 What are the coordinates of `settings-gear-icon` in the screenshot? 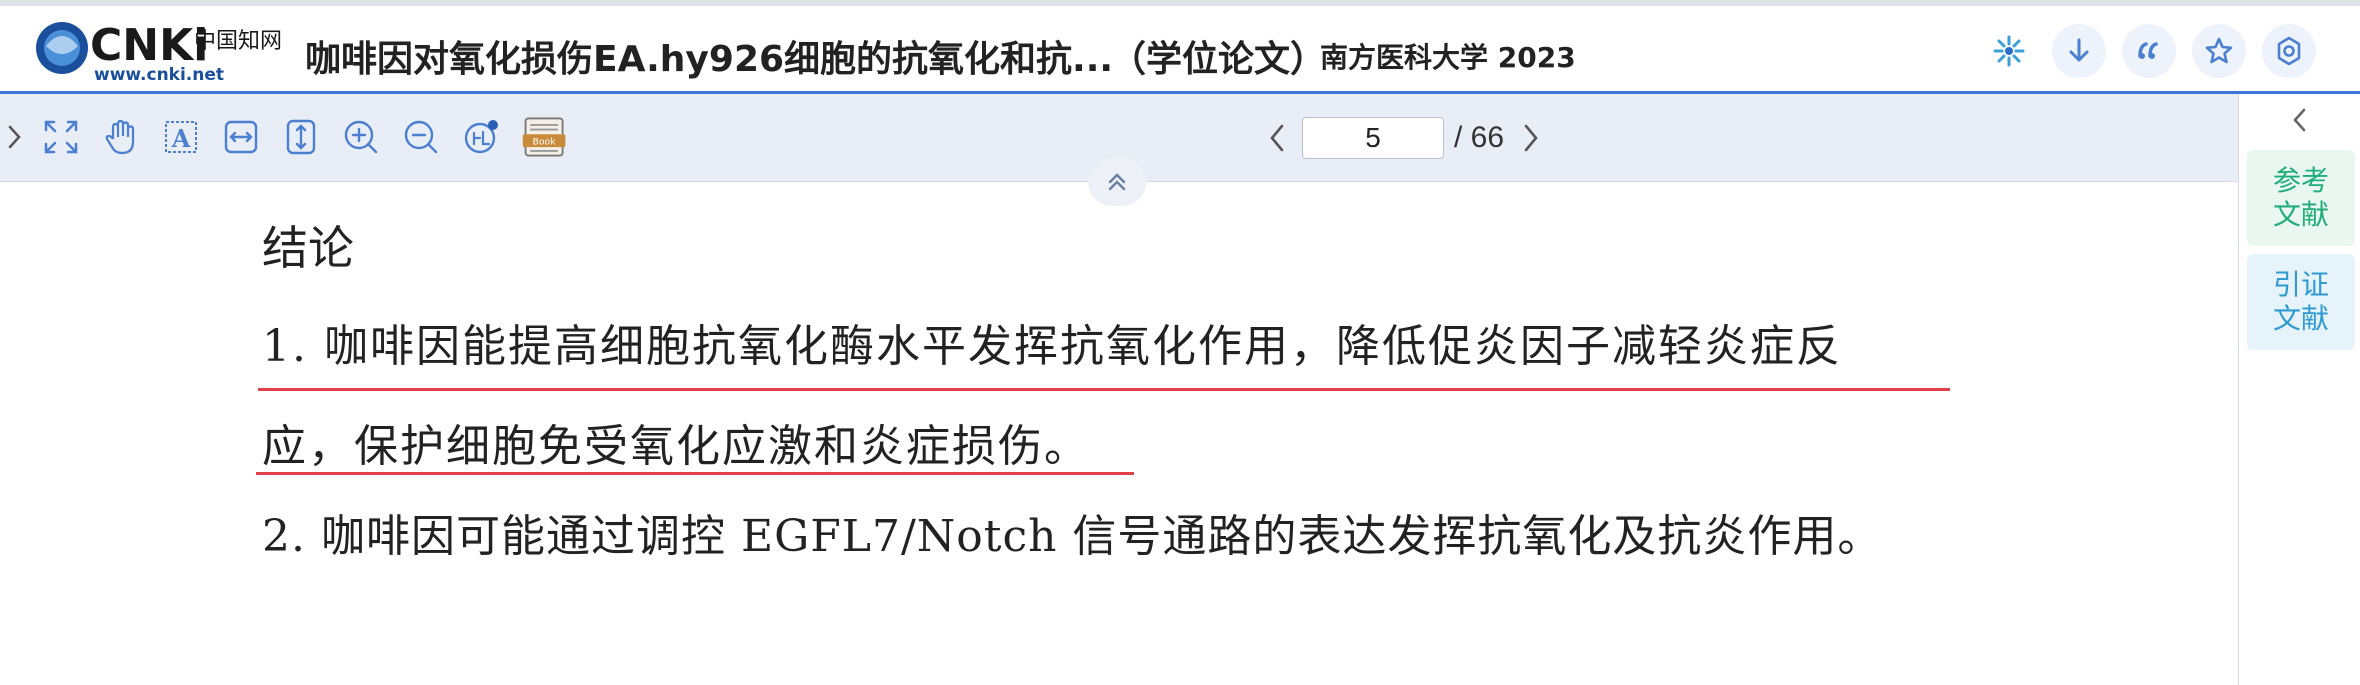 It's located at (2289, 51).